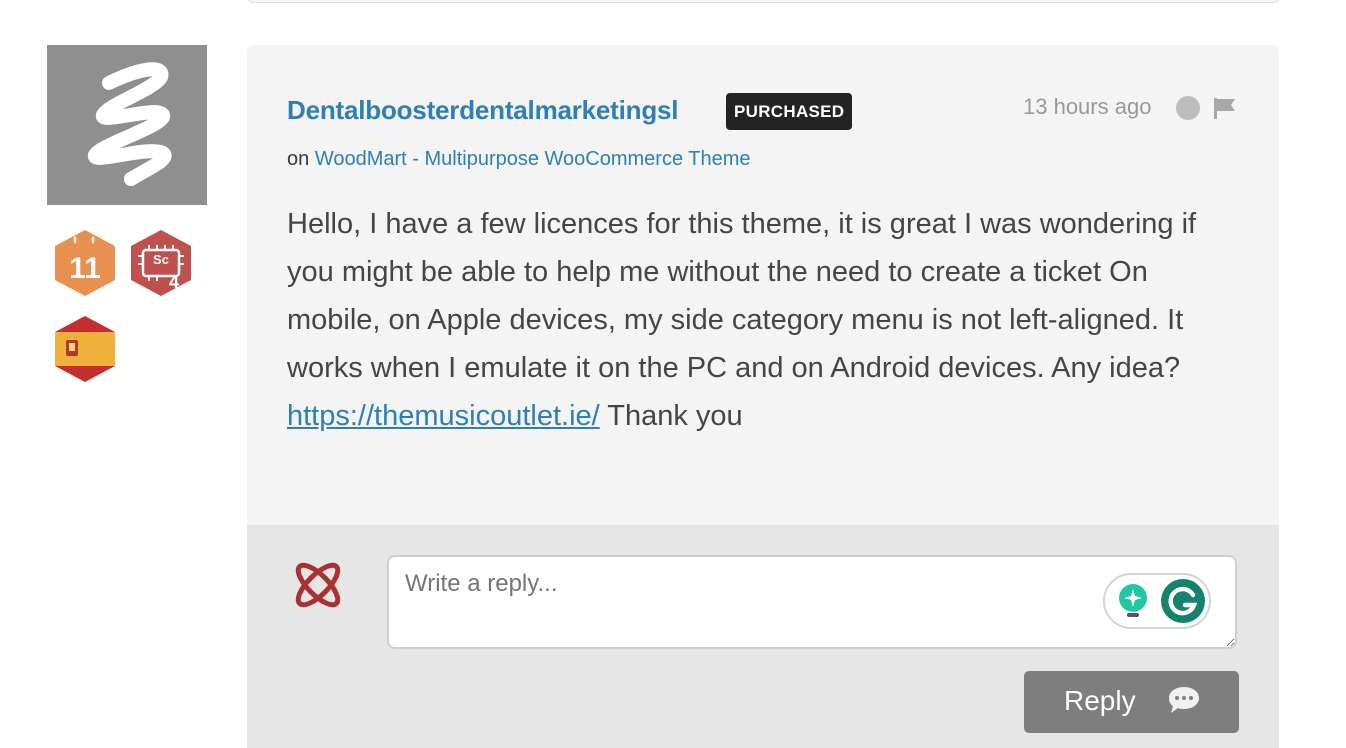 Image resolution: width=1346 pixels, height=748 pixels. I want to click on report-flag-icon, so click(1225, 108).